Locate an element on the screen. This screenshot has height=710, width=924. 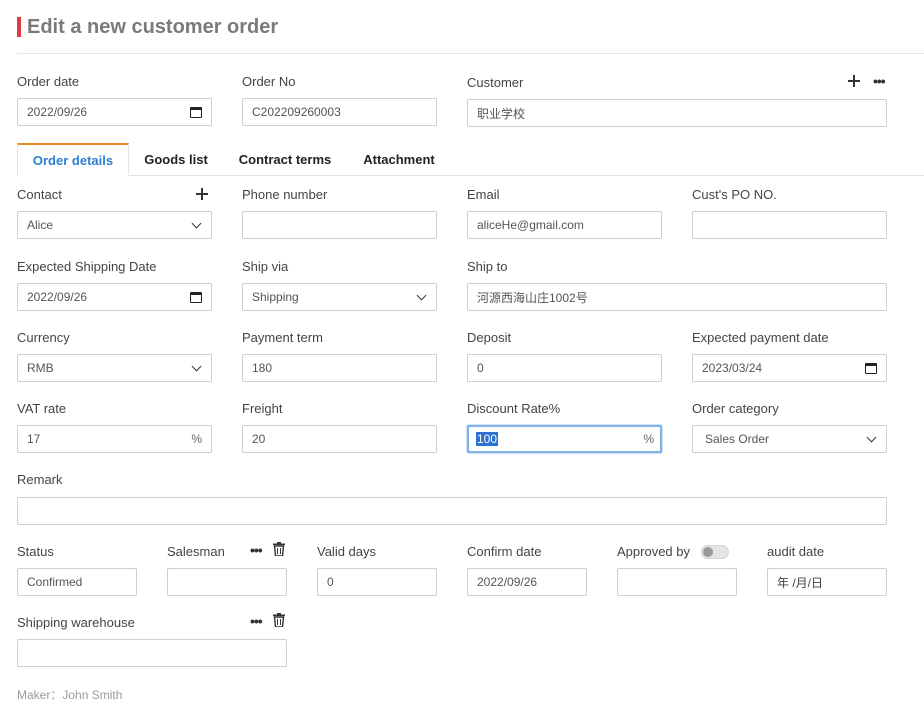
vat-rate-value: 17 is located at coordinates (34, 439).